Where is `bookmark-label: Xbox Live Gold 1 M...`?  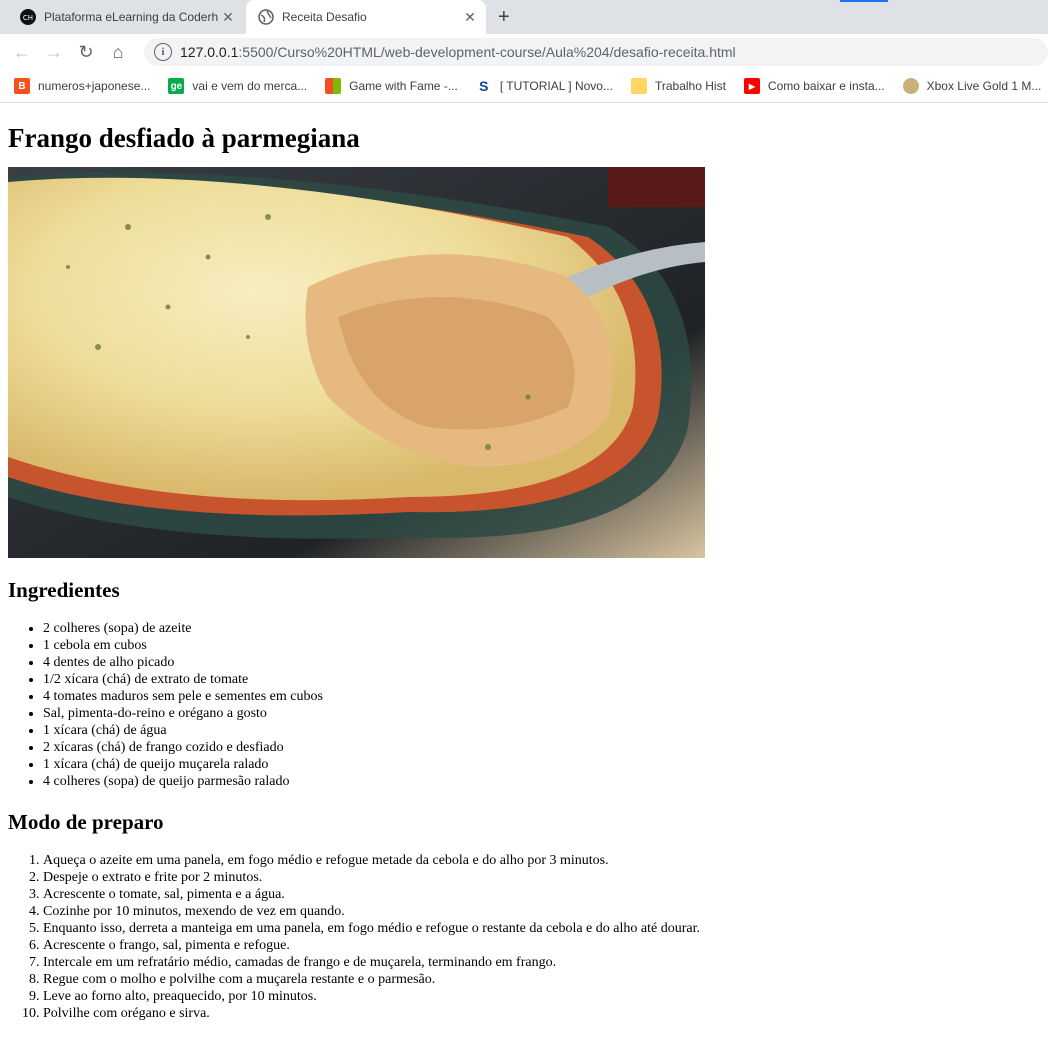
bookmark-label: Xbox Live Gold 1 M... is located at coordinates (984, 86).